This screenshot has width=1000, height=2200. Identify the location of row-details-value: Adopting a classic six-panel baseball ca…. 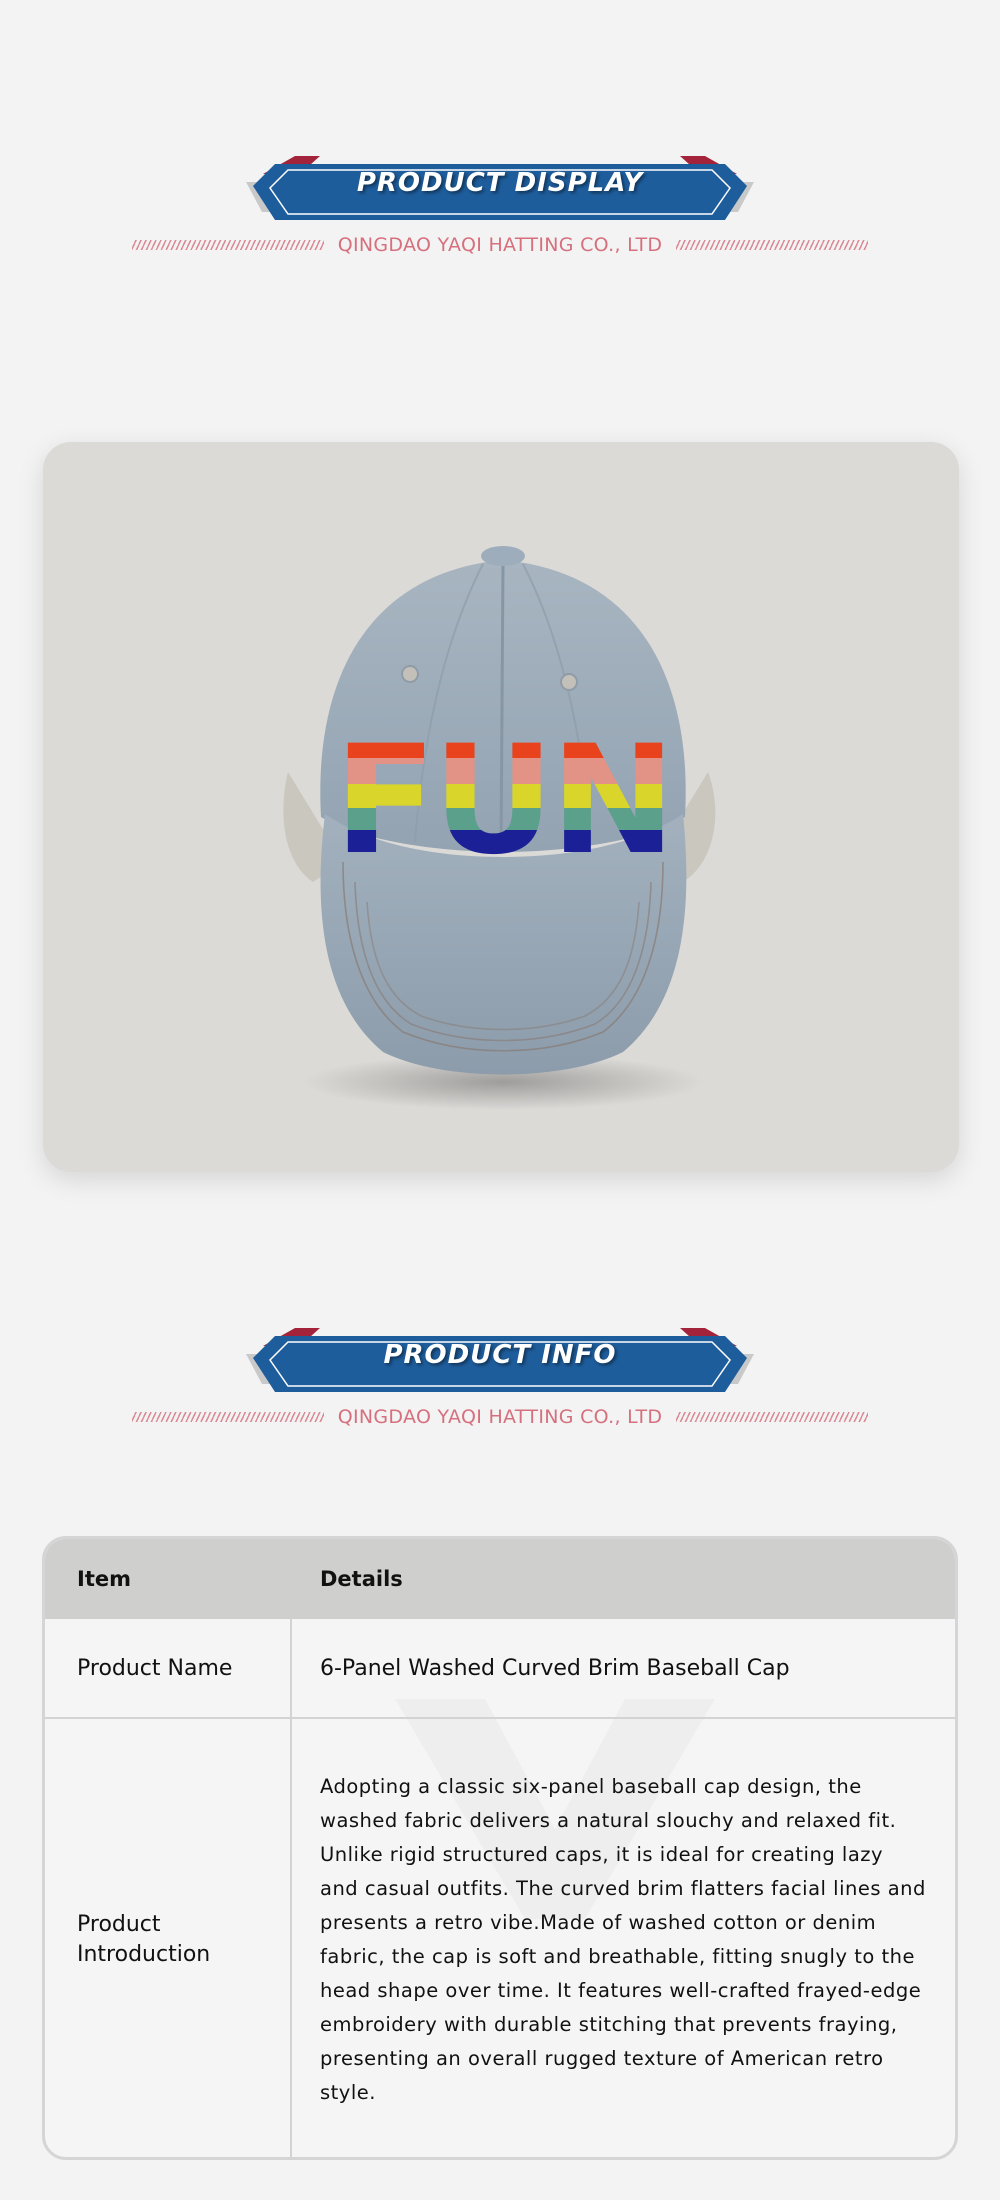
(623, 1939).